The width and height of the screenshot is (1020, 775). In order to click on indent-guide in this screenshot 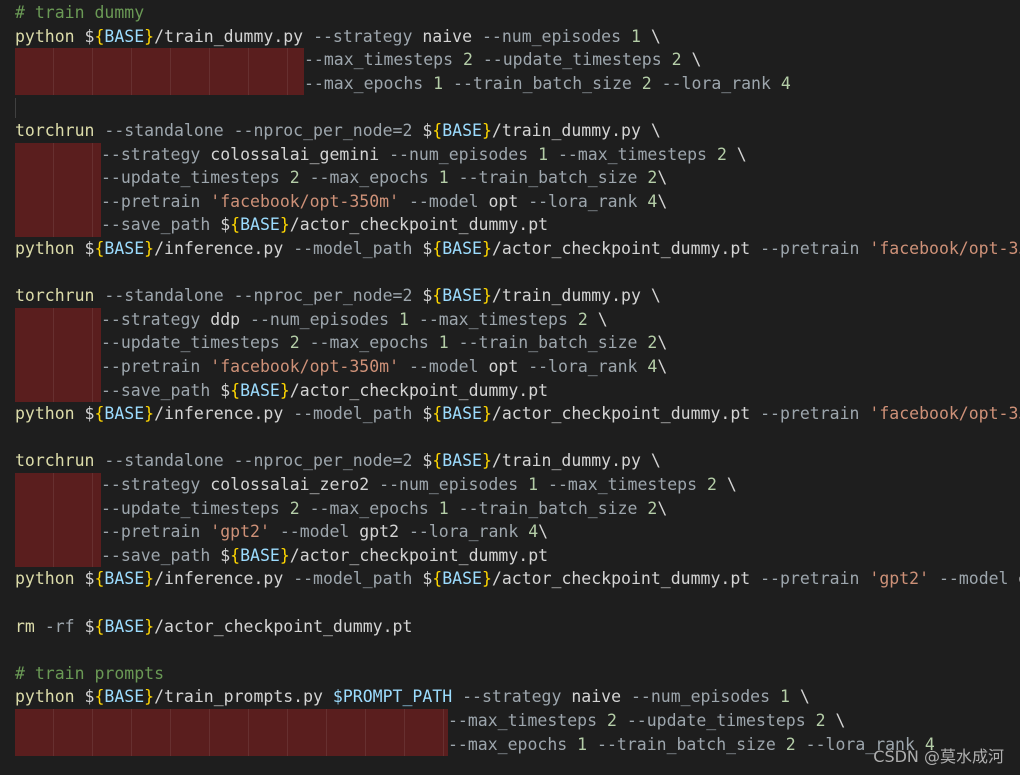, I will do `click(15, 108)`.